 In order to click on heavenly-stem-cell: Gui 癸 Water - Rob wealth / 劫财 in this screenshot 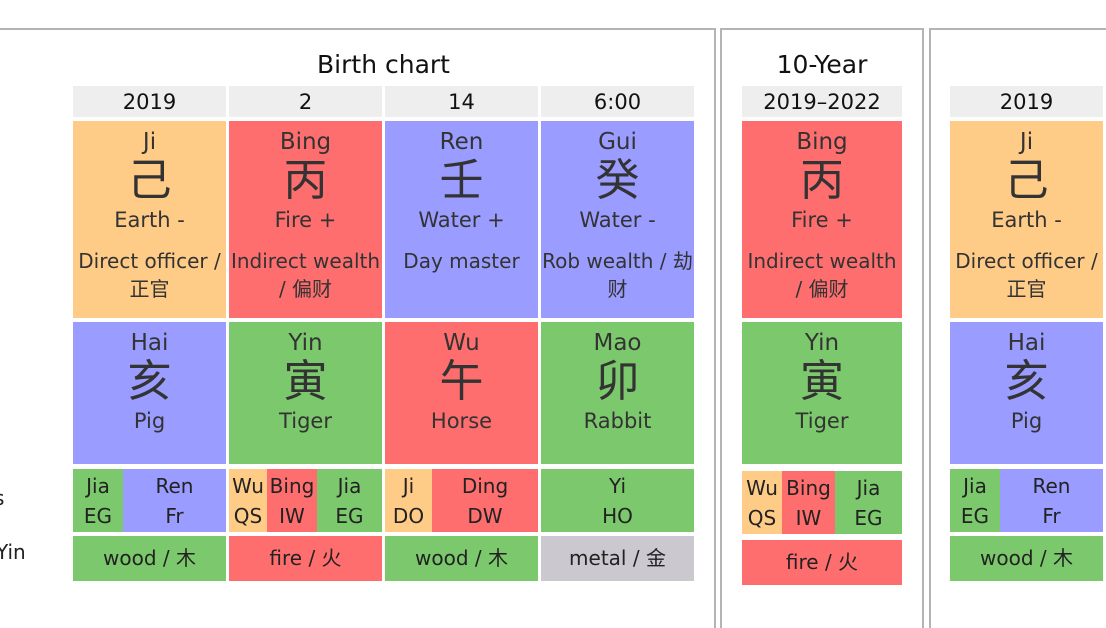, I will do `click(617, 219)`.